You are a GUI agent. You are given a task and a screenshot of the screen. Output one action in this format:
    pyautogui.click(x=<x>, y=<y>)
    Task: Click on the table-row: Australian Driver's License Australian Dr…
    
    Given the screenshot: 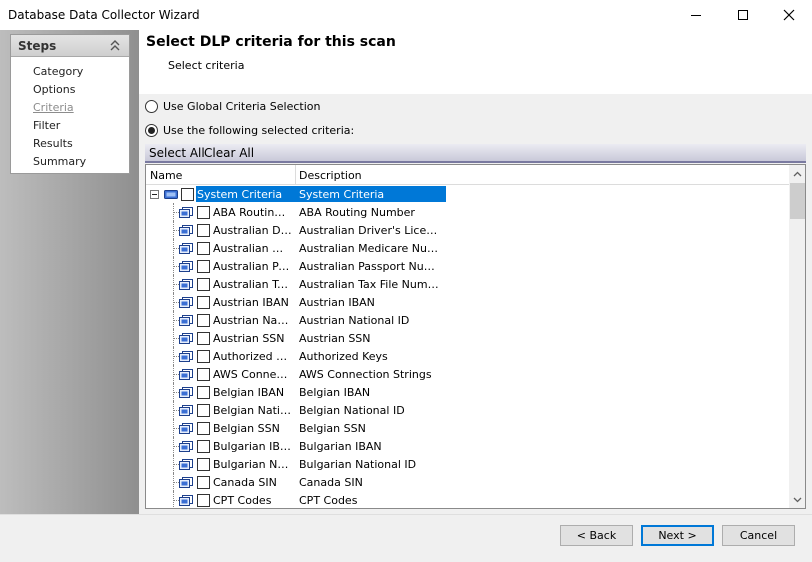 What is the action you would take?
    pyautogui.click(x=467, y=230)
    